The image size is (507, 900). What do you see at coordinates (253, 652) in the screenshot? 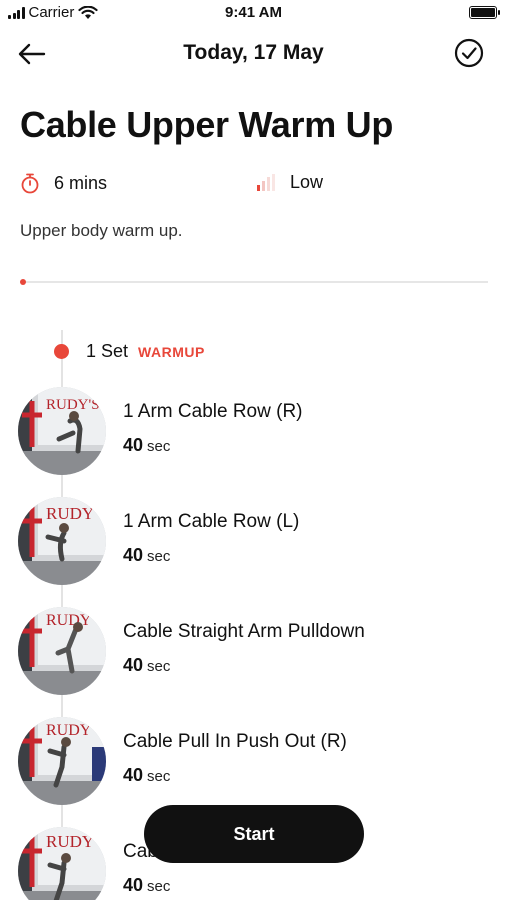
I see `exercise-item: RUDY Cable Straight Arm Pulldown 40 sec` at bounding box center [253, 652].